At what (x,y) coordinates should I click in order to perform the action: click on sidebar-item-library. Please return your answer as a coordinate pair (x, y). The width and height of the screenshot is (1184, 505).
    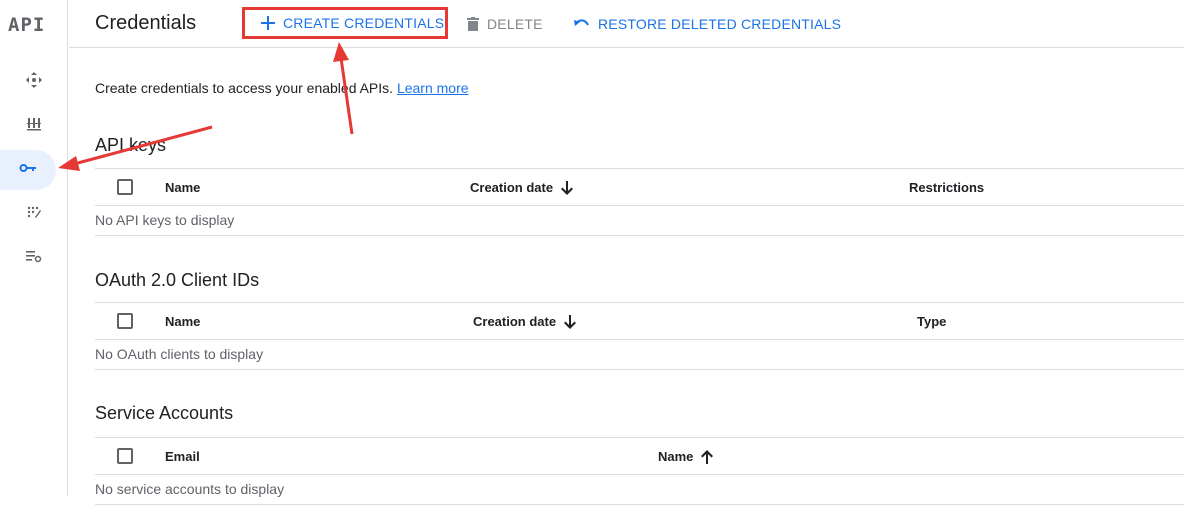
    Looking at the image, I should click on (34, 126).